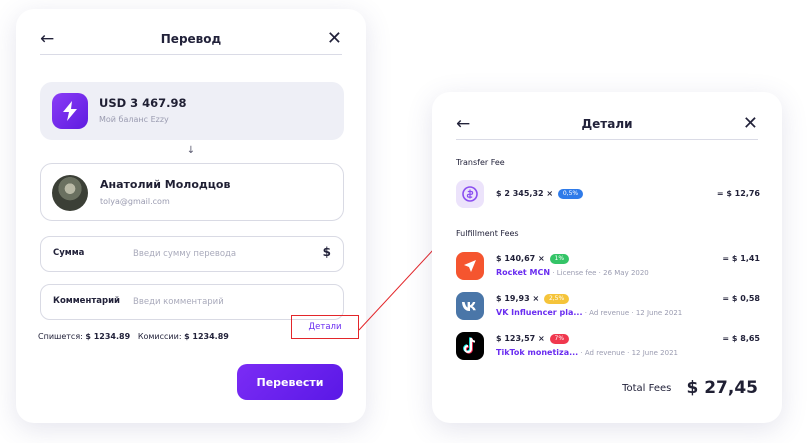 This screenshot has width=808, height=443. I want to click on total-fees: Total Fees $ 27,45, so click(690, 388).